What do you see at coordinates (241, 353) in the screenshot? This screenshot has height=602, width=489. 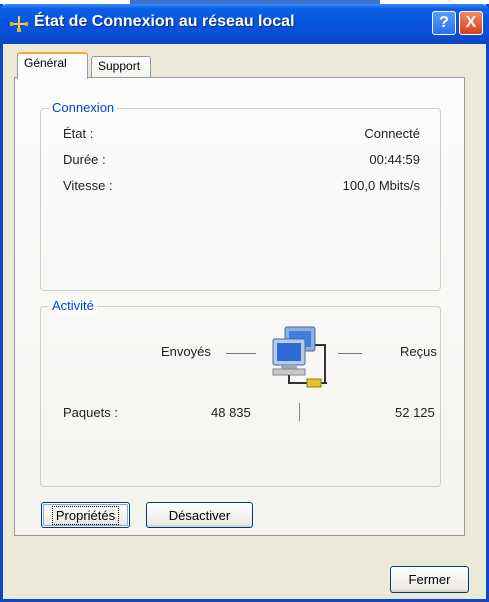 I see `sent-dash` at bounding box center [241, 353].